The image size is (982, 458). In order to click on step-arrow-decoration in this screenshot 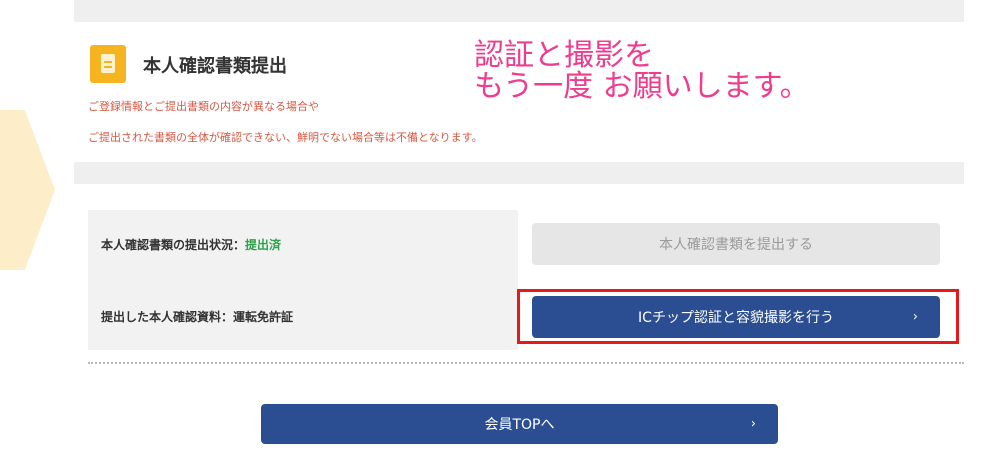, I will do `click(27, 190)`.